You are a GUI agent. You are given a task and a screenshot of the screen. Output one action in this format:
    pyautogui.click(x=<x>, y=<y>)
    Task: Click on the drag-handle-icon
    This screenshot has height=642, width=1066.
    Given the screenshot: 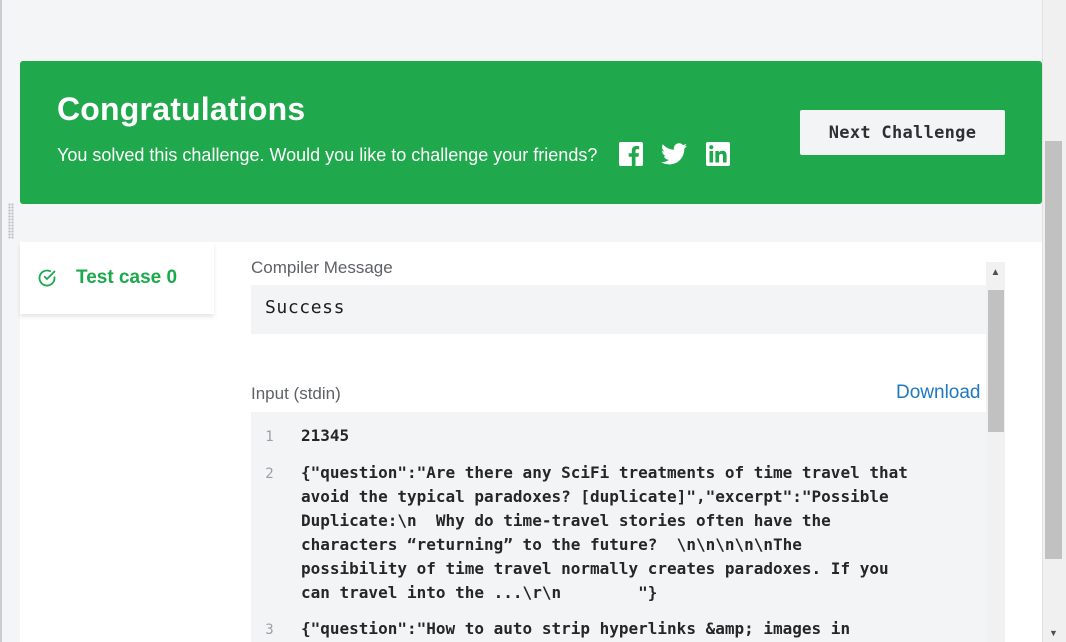 What is the action you would take?
    pyautogui.click(x=11, y=221)
    